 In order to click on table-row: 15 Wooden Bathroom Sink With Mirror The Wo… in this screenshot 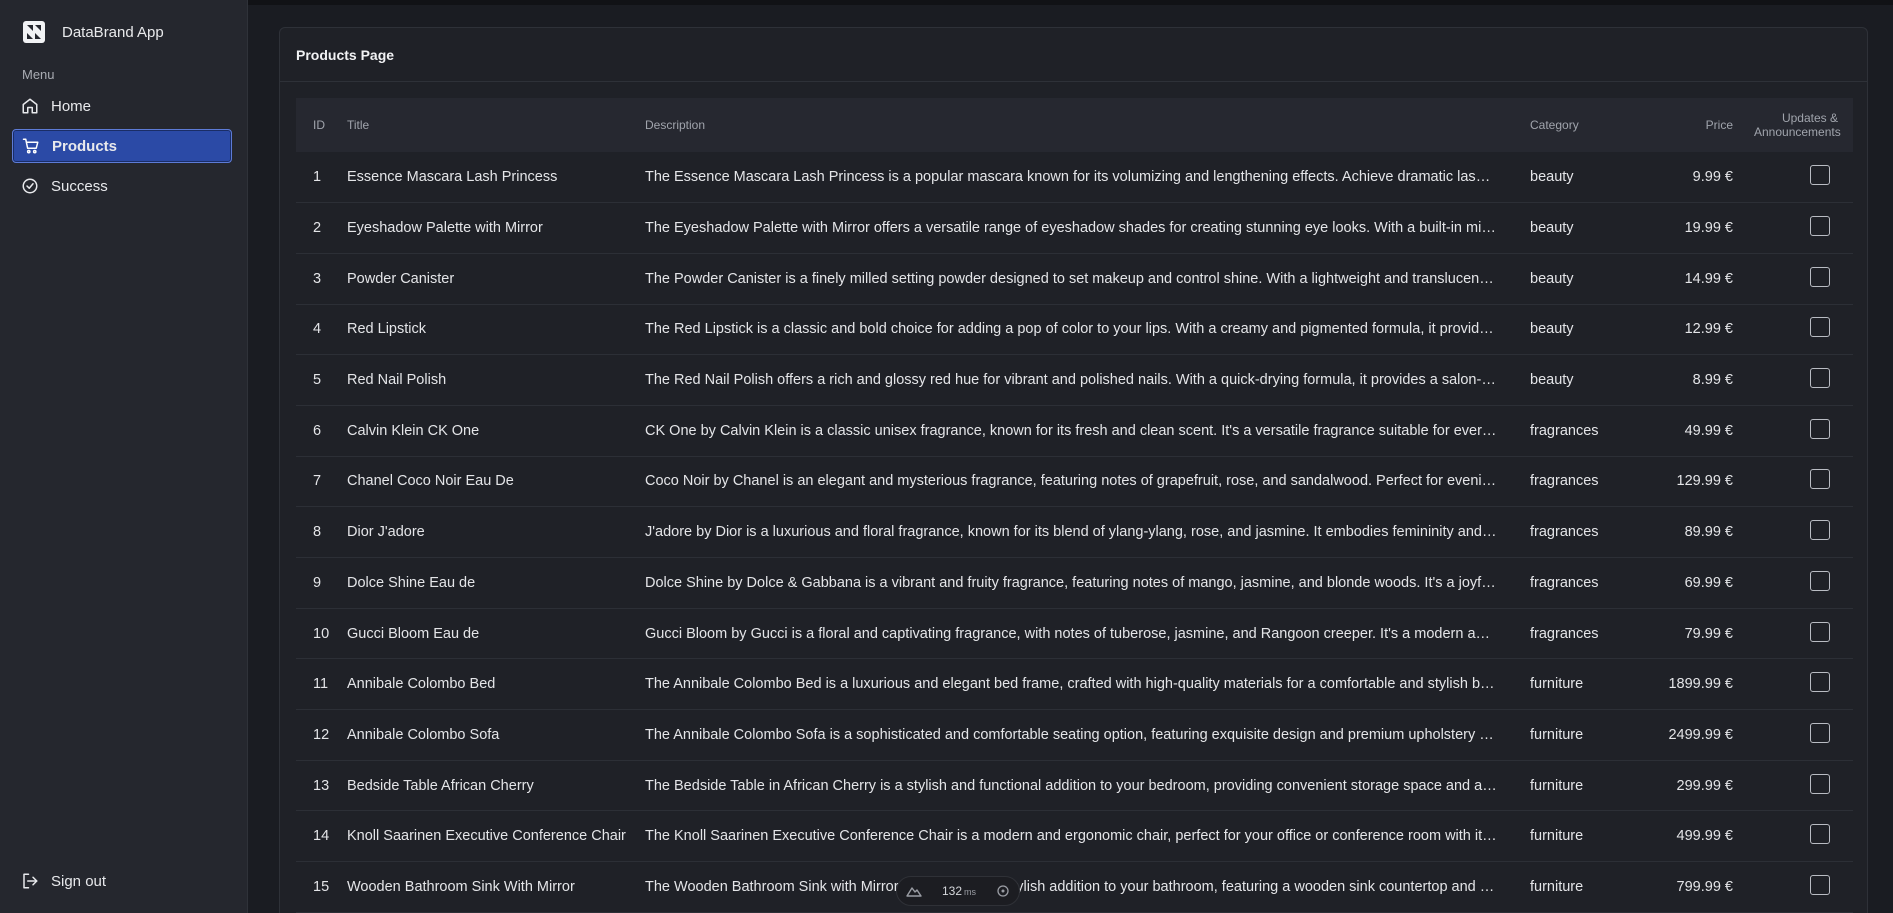, I will do `click(1074, 887)`.